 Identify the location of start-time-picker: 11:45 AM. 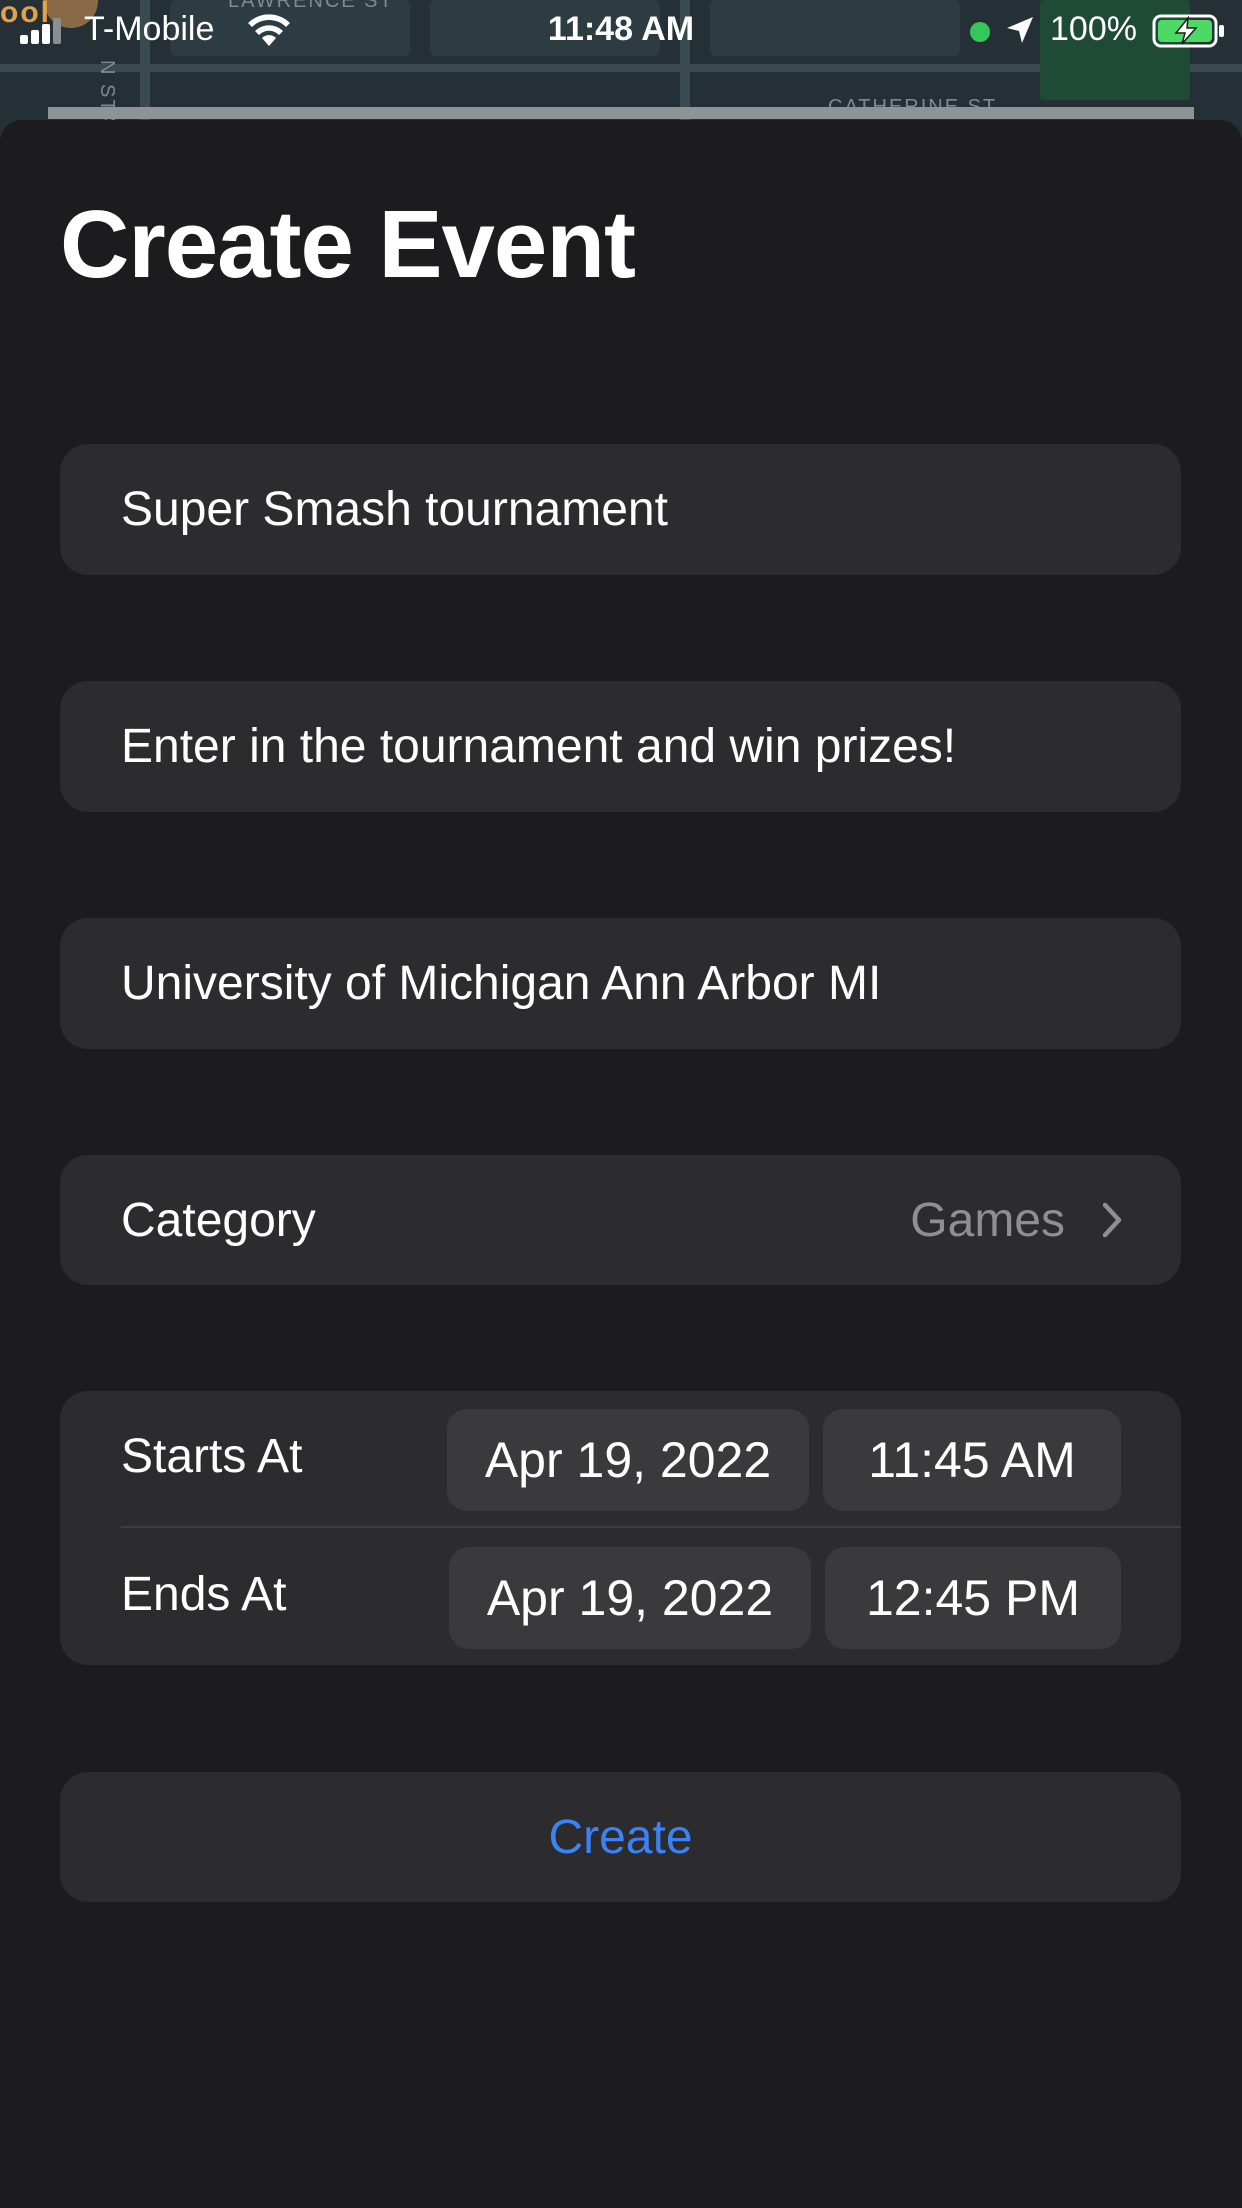
(972, 1460).